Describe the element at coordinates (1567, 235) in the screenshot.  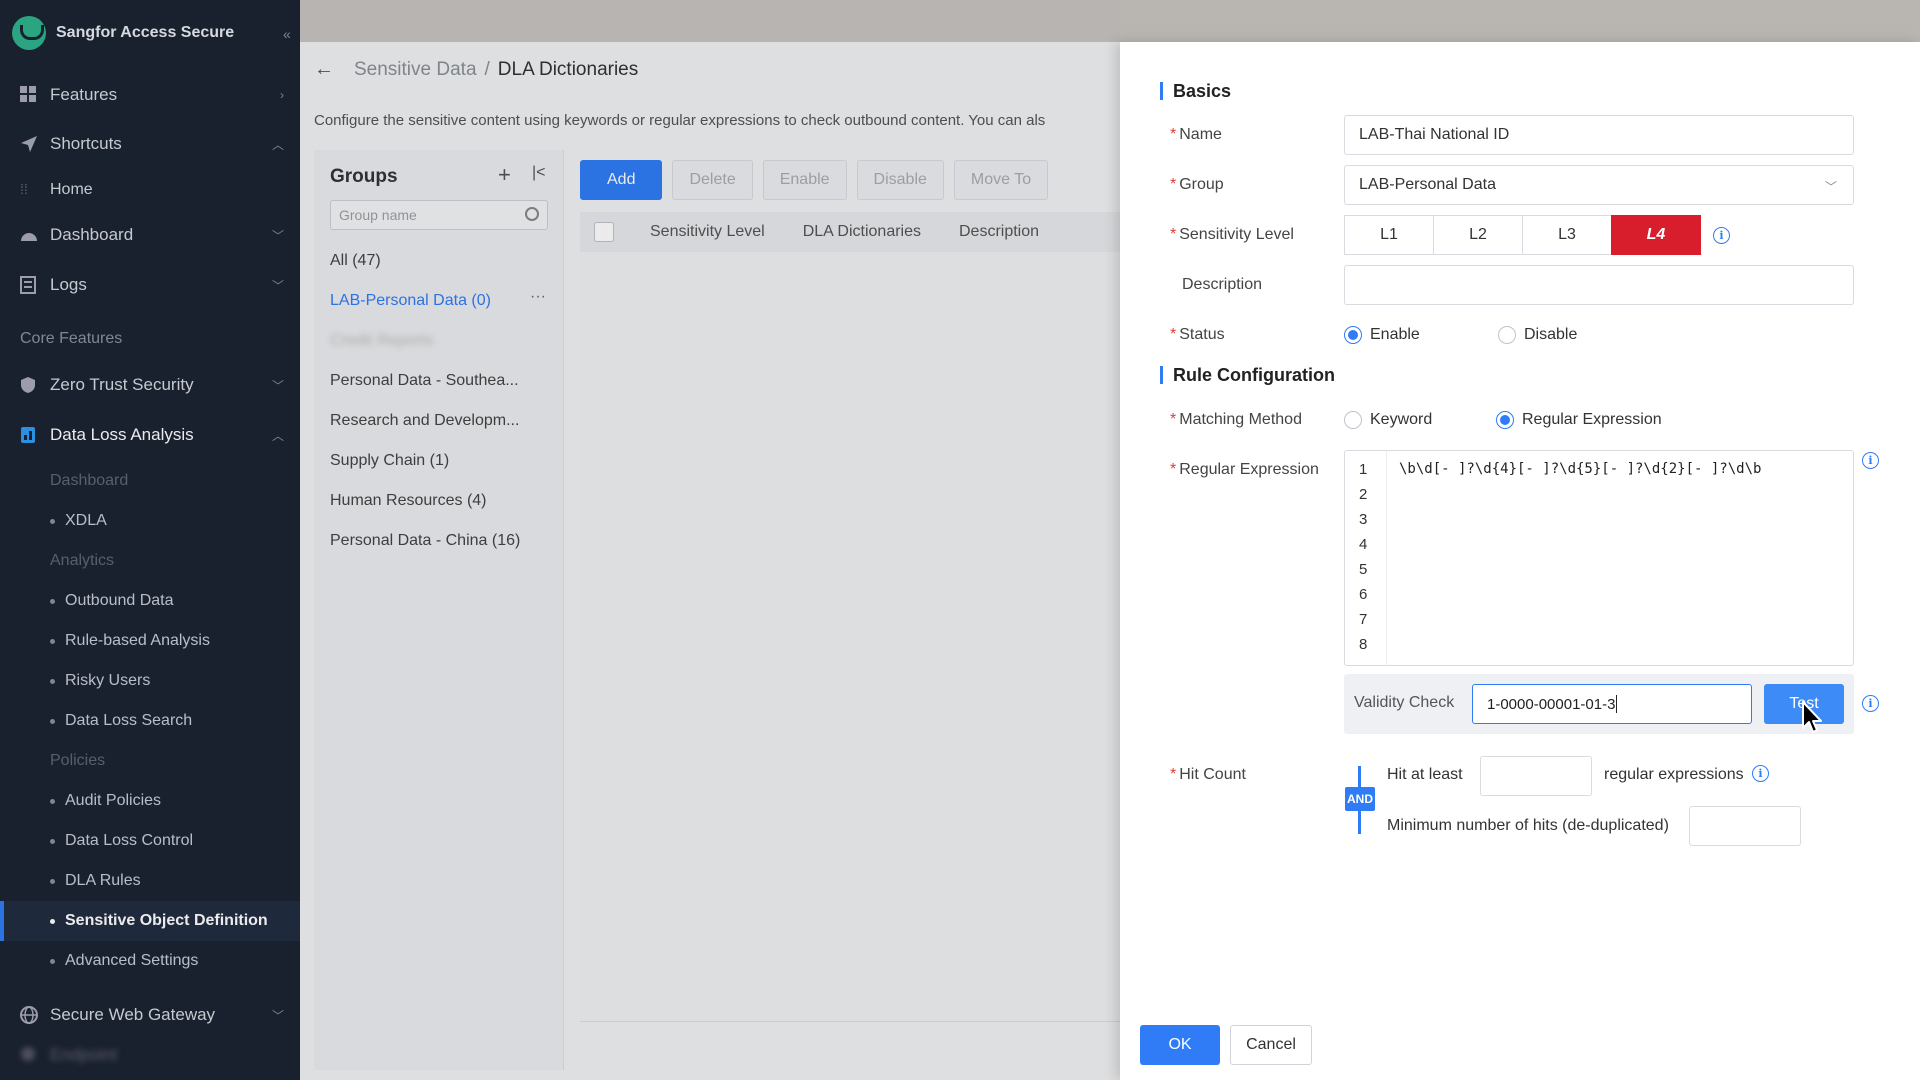
I see `level-l3-button: L3` at that location.